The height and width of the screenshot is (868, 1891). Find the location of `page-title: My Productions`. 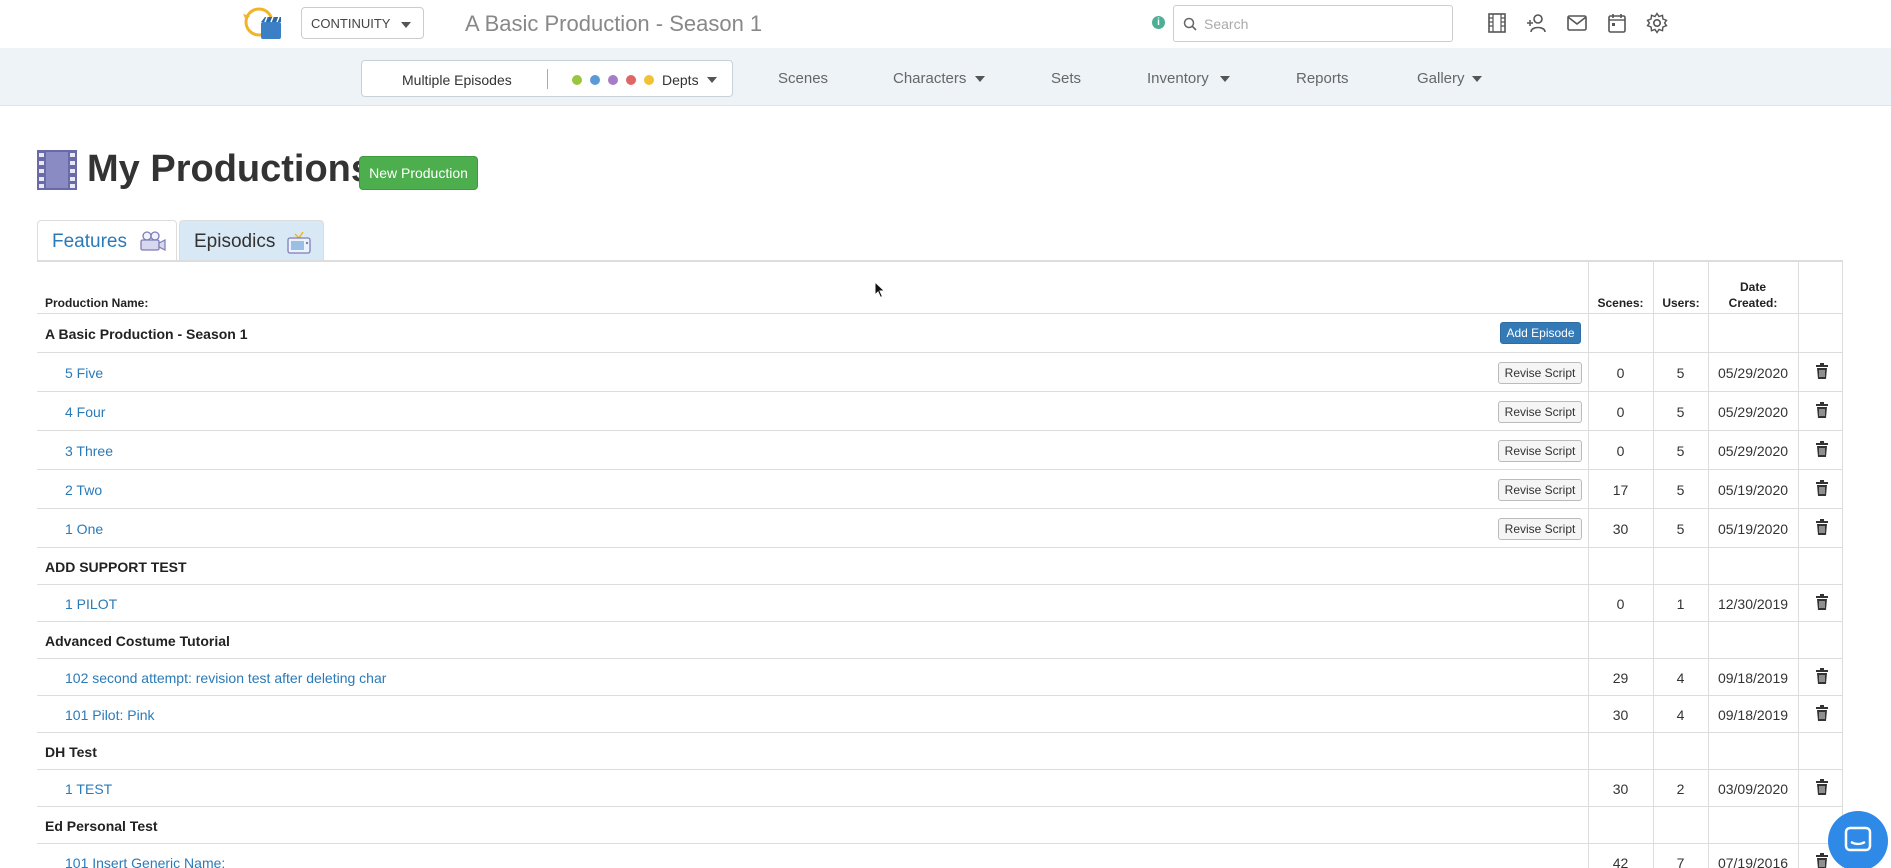

page-title: My Productions is located at coordinates (230, 169).